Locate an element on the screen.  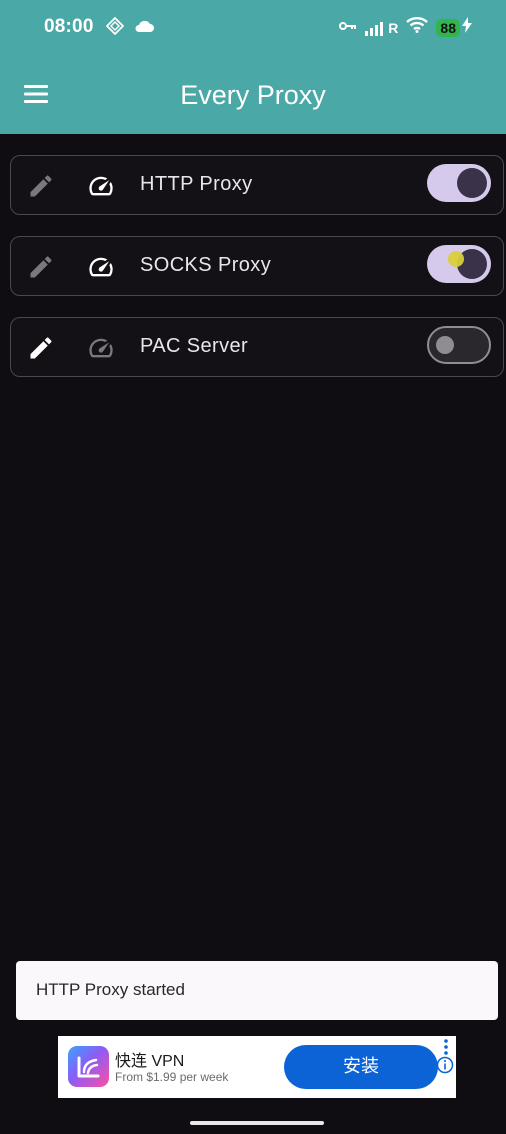
ad-subtitle: From $1.99 per week is located at coordinates (172, 1077).